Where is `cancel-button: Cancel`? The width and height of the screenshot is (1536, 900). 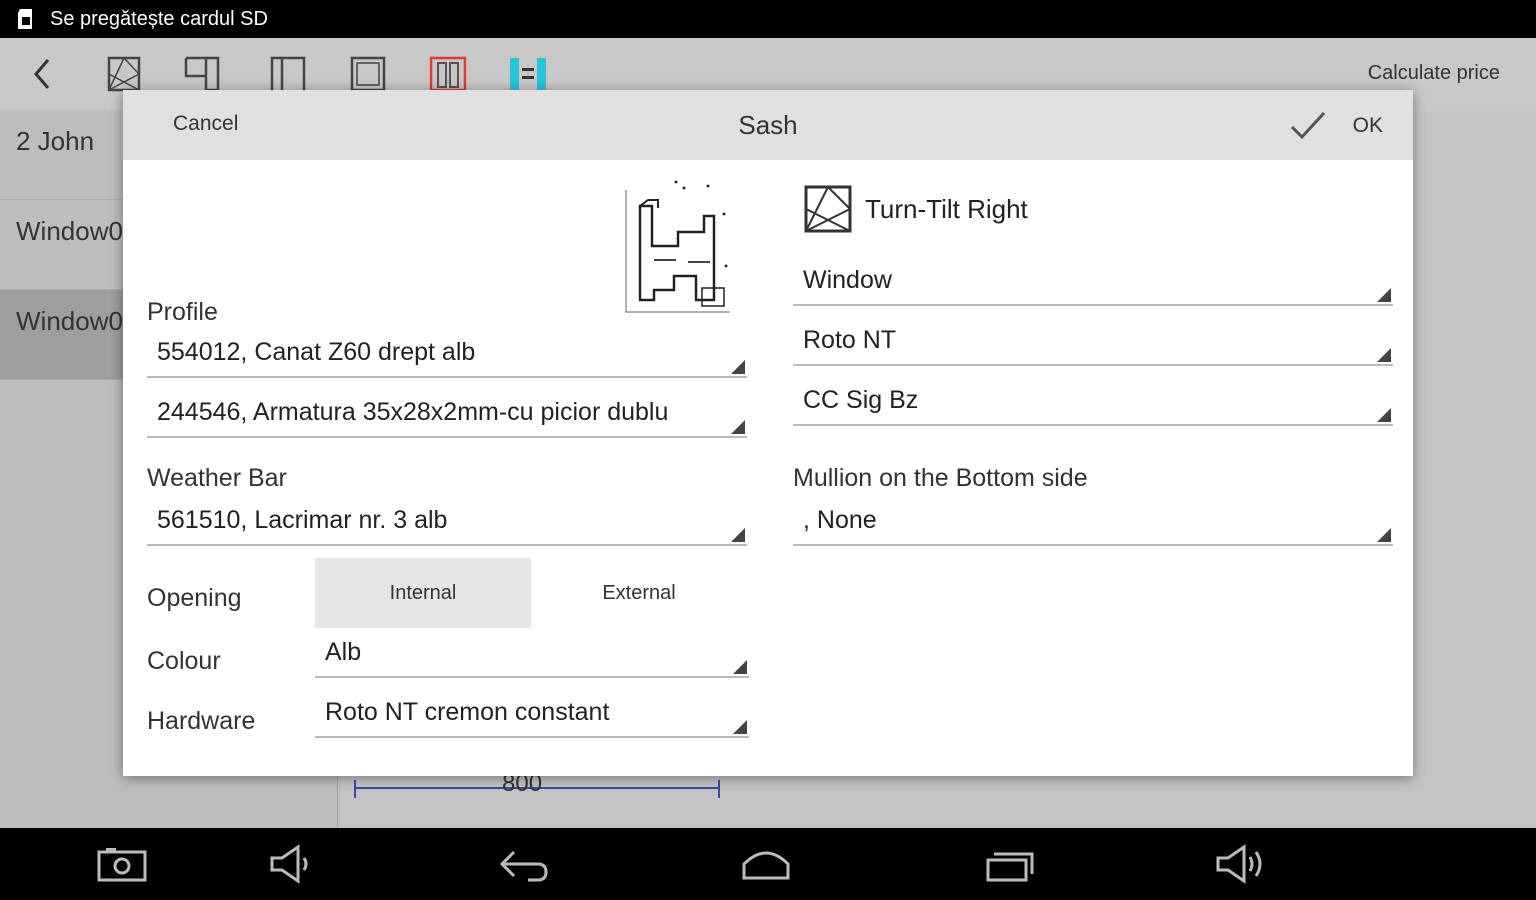
cancel-button: Cancel is located at coordinates (205, 124).